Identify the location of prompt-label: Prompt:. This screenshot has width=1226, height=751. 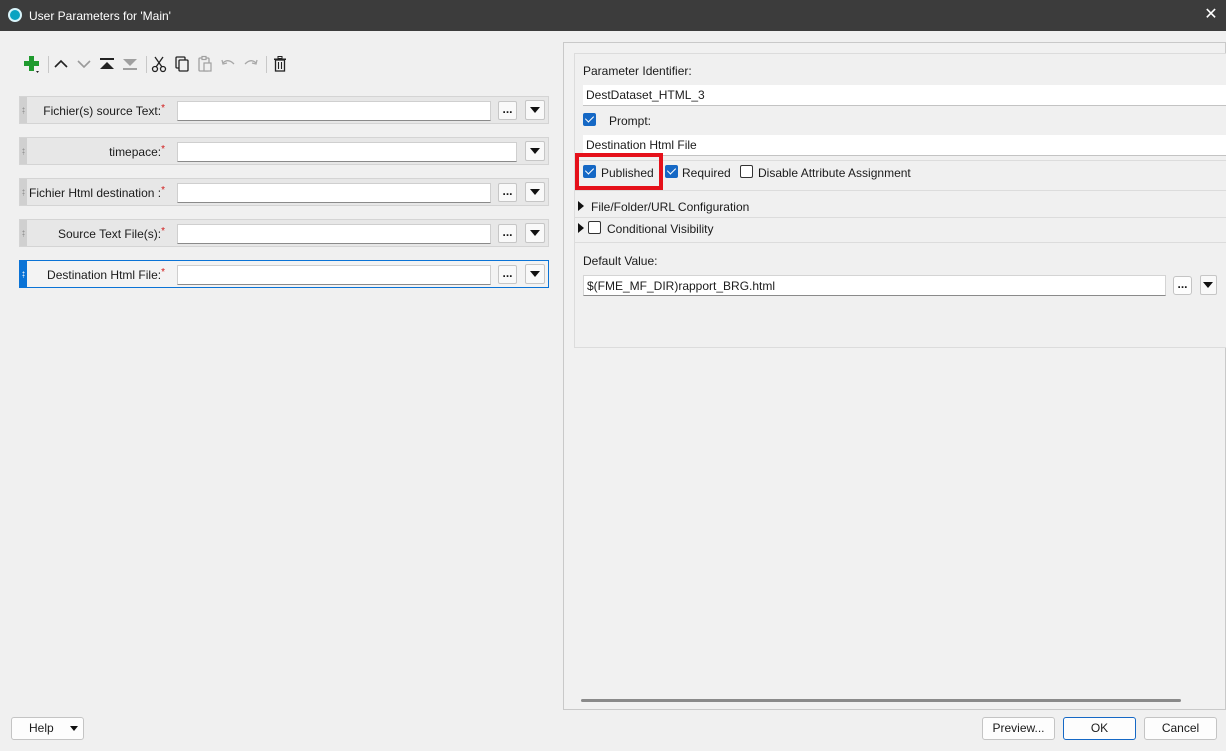
(630, 121).